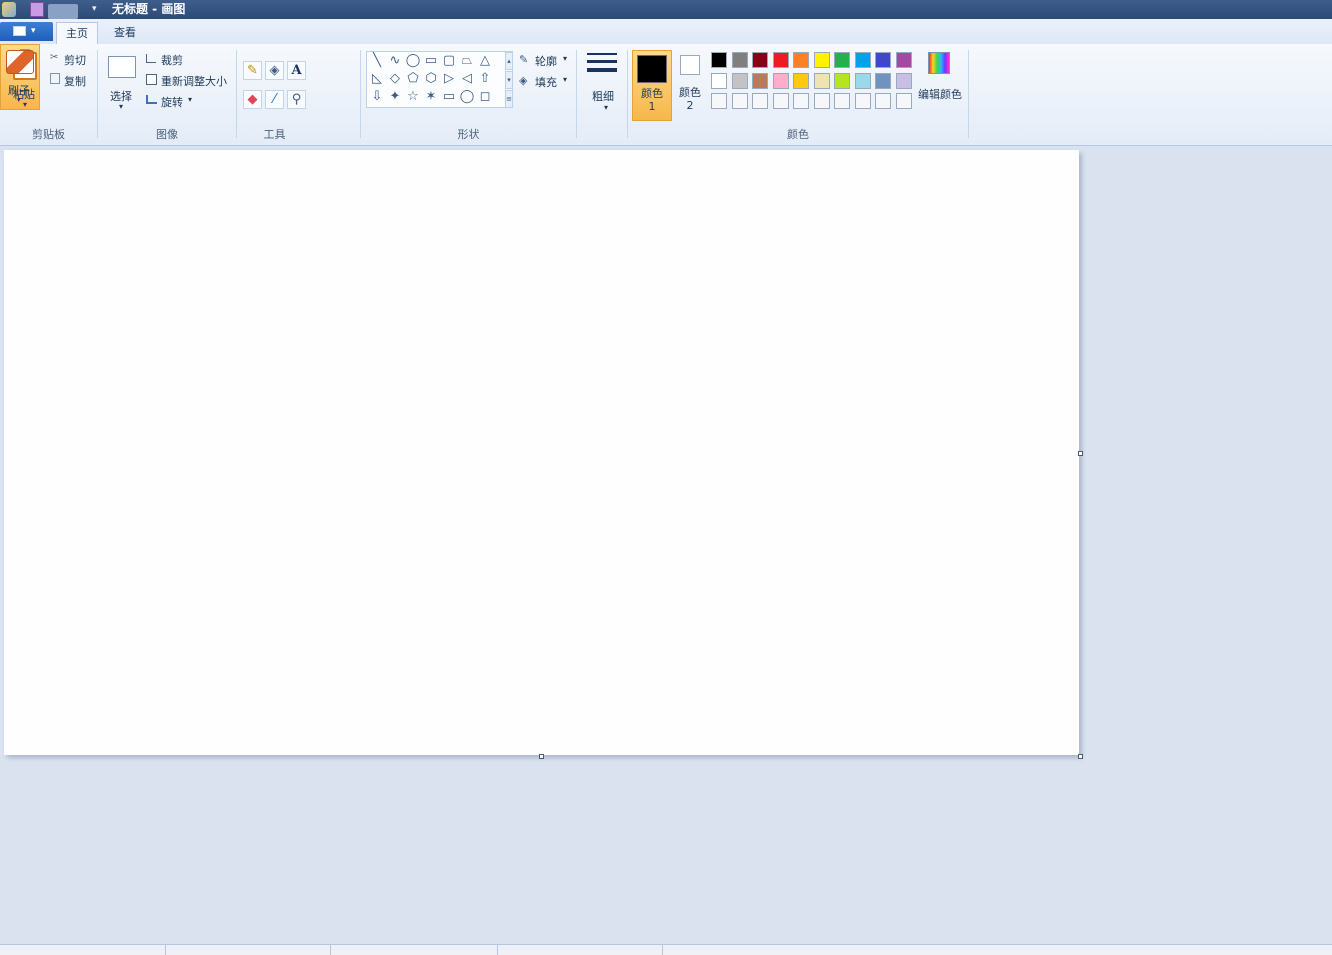  What do you see at coordinates (48, 134) in the screenshot?
I see `clipboard-group-label: 剪贴板` at bounding box center [48, 134].